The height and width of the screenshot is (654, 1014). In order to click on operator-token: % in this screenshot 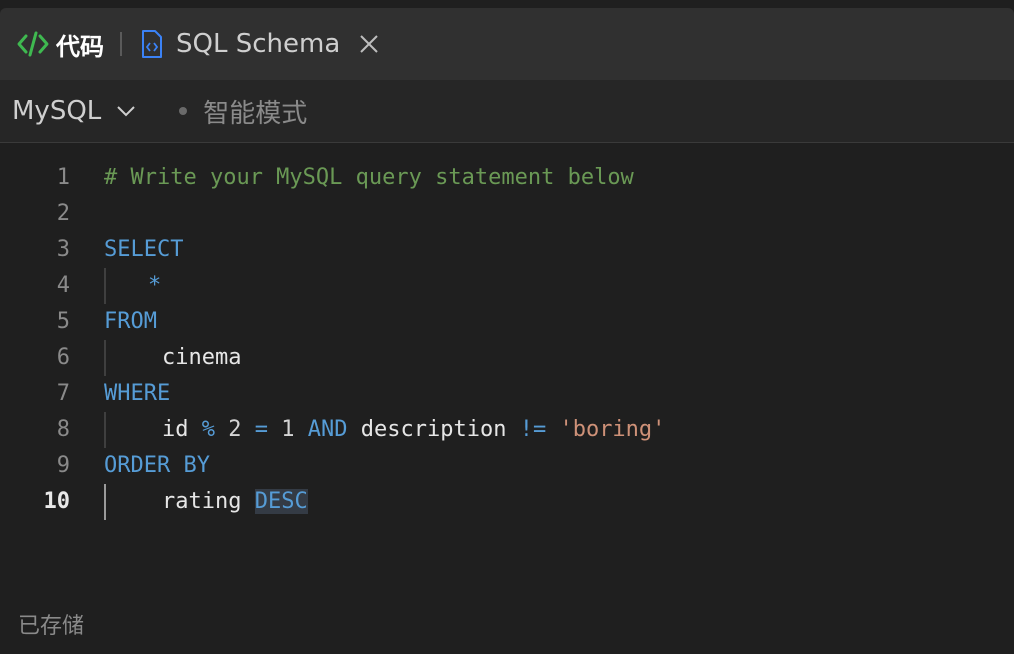, I will do `click(208, 429)`.